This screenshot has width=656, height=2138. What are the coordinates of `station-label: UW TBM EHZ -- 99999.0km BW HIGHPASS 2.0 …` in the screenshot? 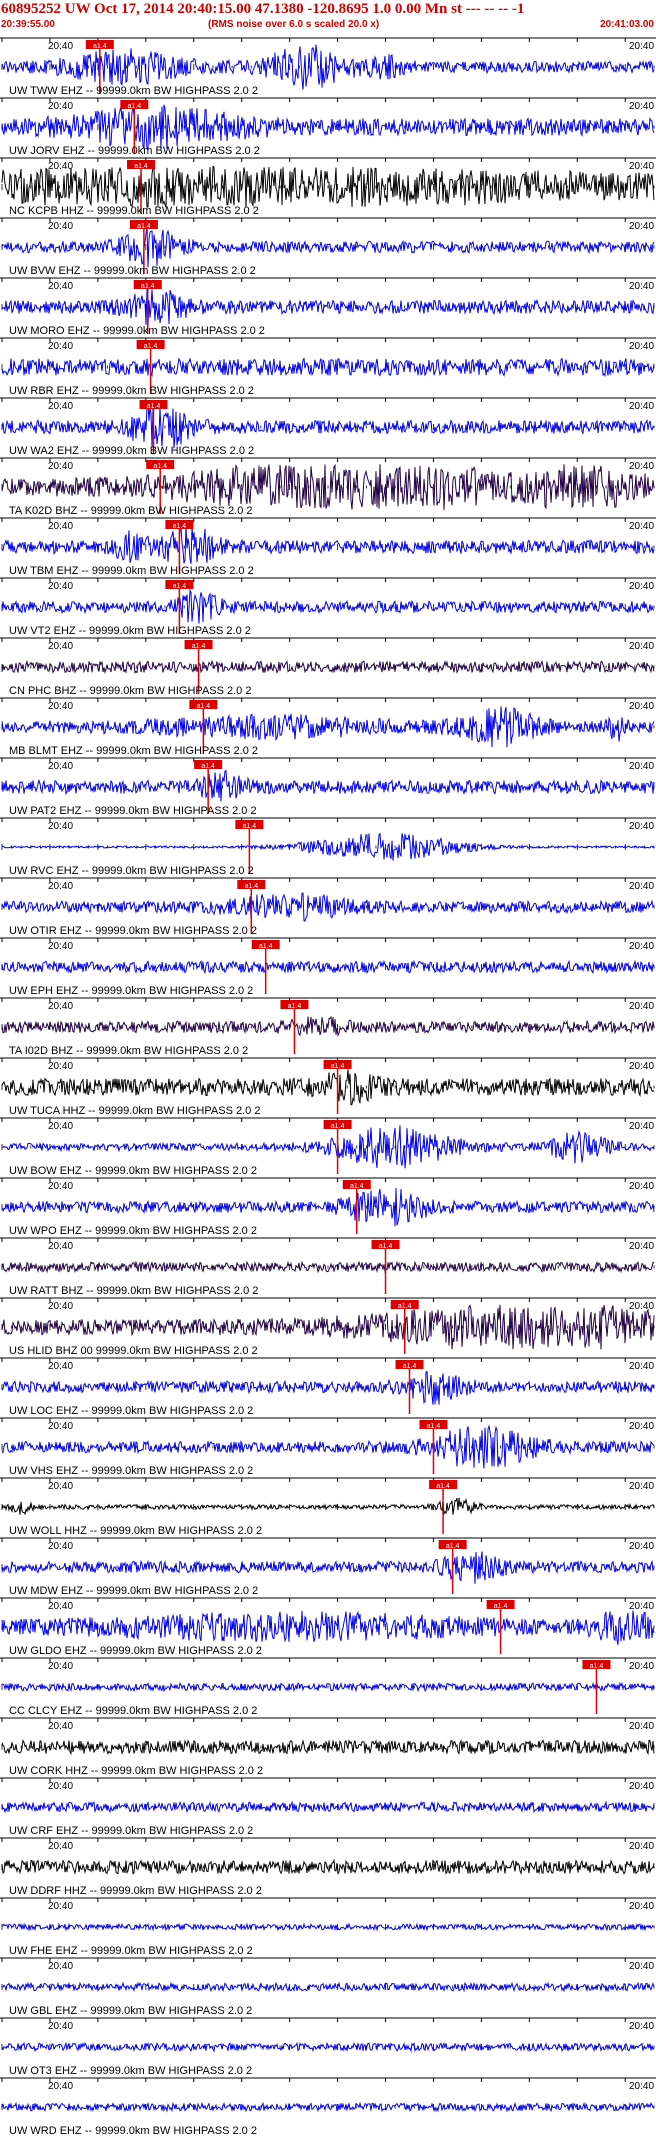 It's located at (131, 571).